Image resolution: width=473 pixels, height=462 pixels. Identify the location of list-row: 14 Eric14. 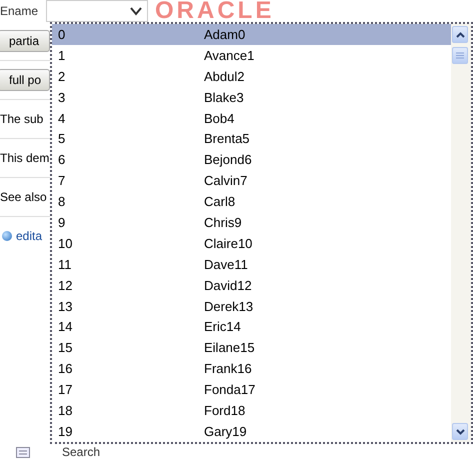
(251, 327).